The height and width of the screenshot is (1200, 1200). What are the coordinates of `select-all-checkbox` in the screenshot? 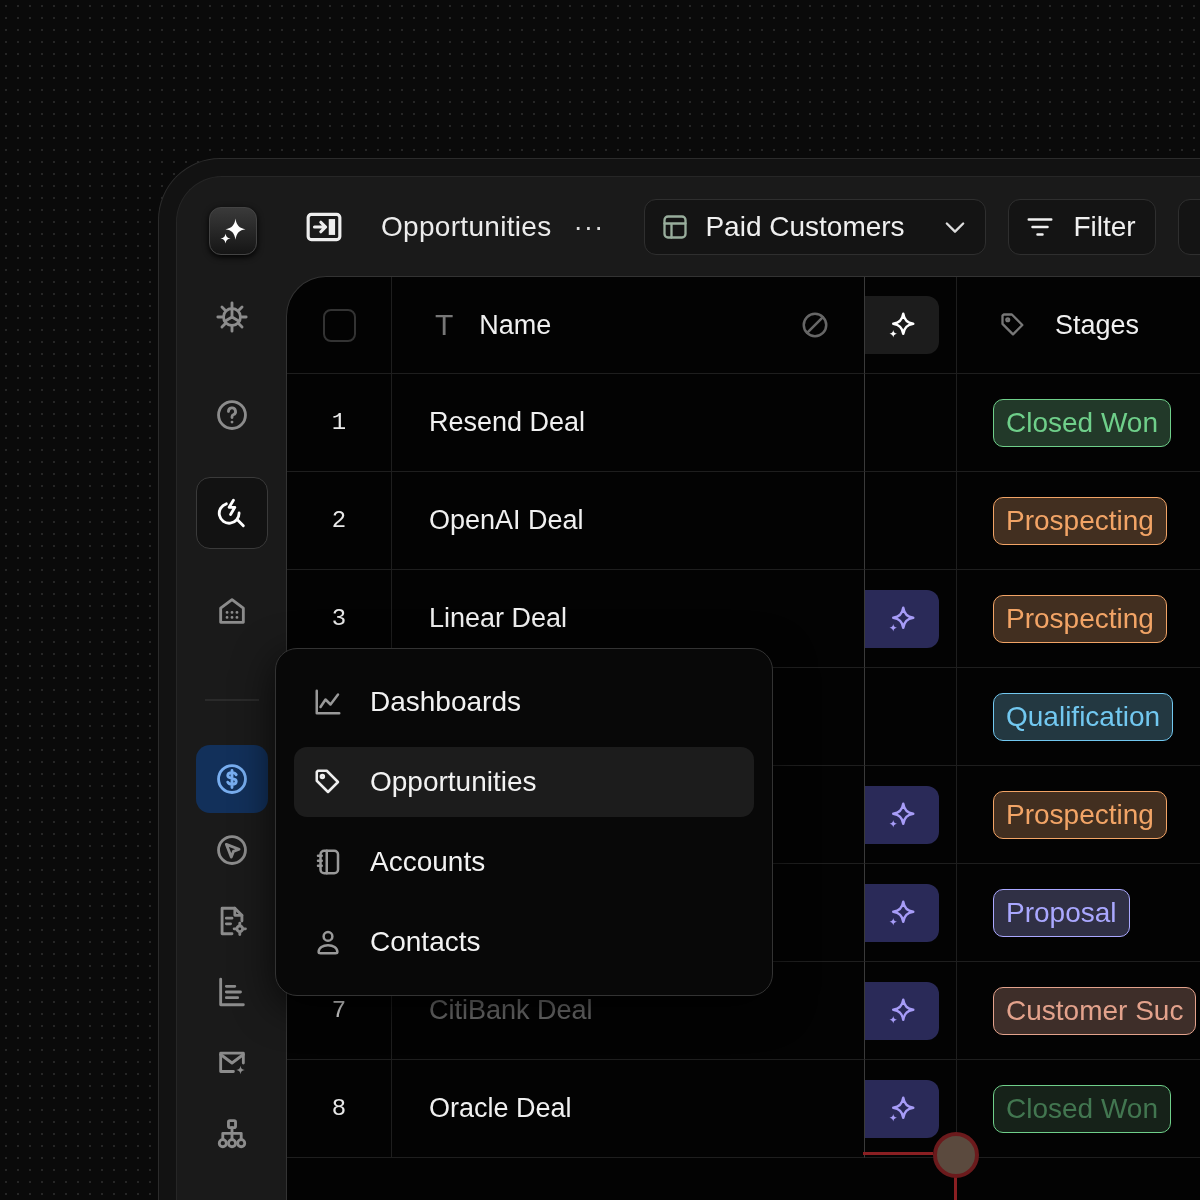 It's located at (339, 325).